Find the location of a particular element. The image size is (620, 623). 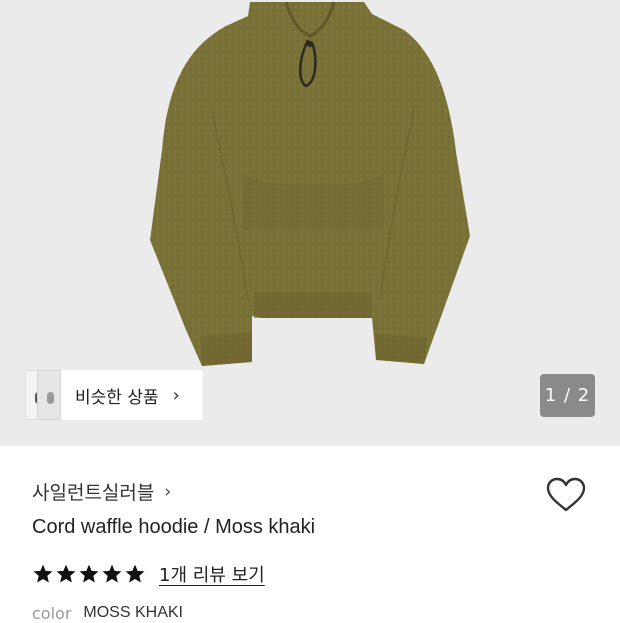

star-rating is located at coordinates (89, 574).